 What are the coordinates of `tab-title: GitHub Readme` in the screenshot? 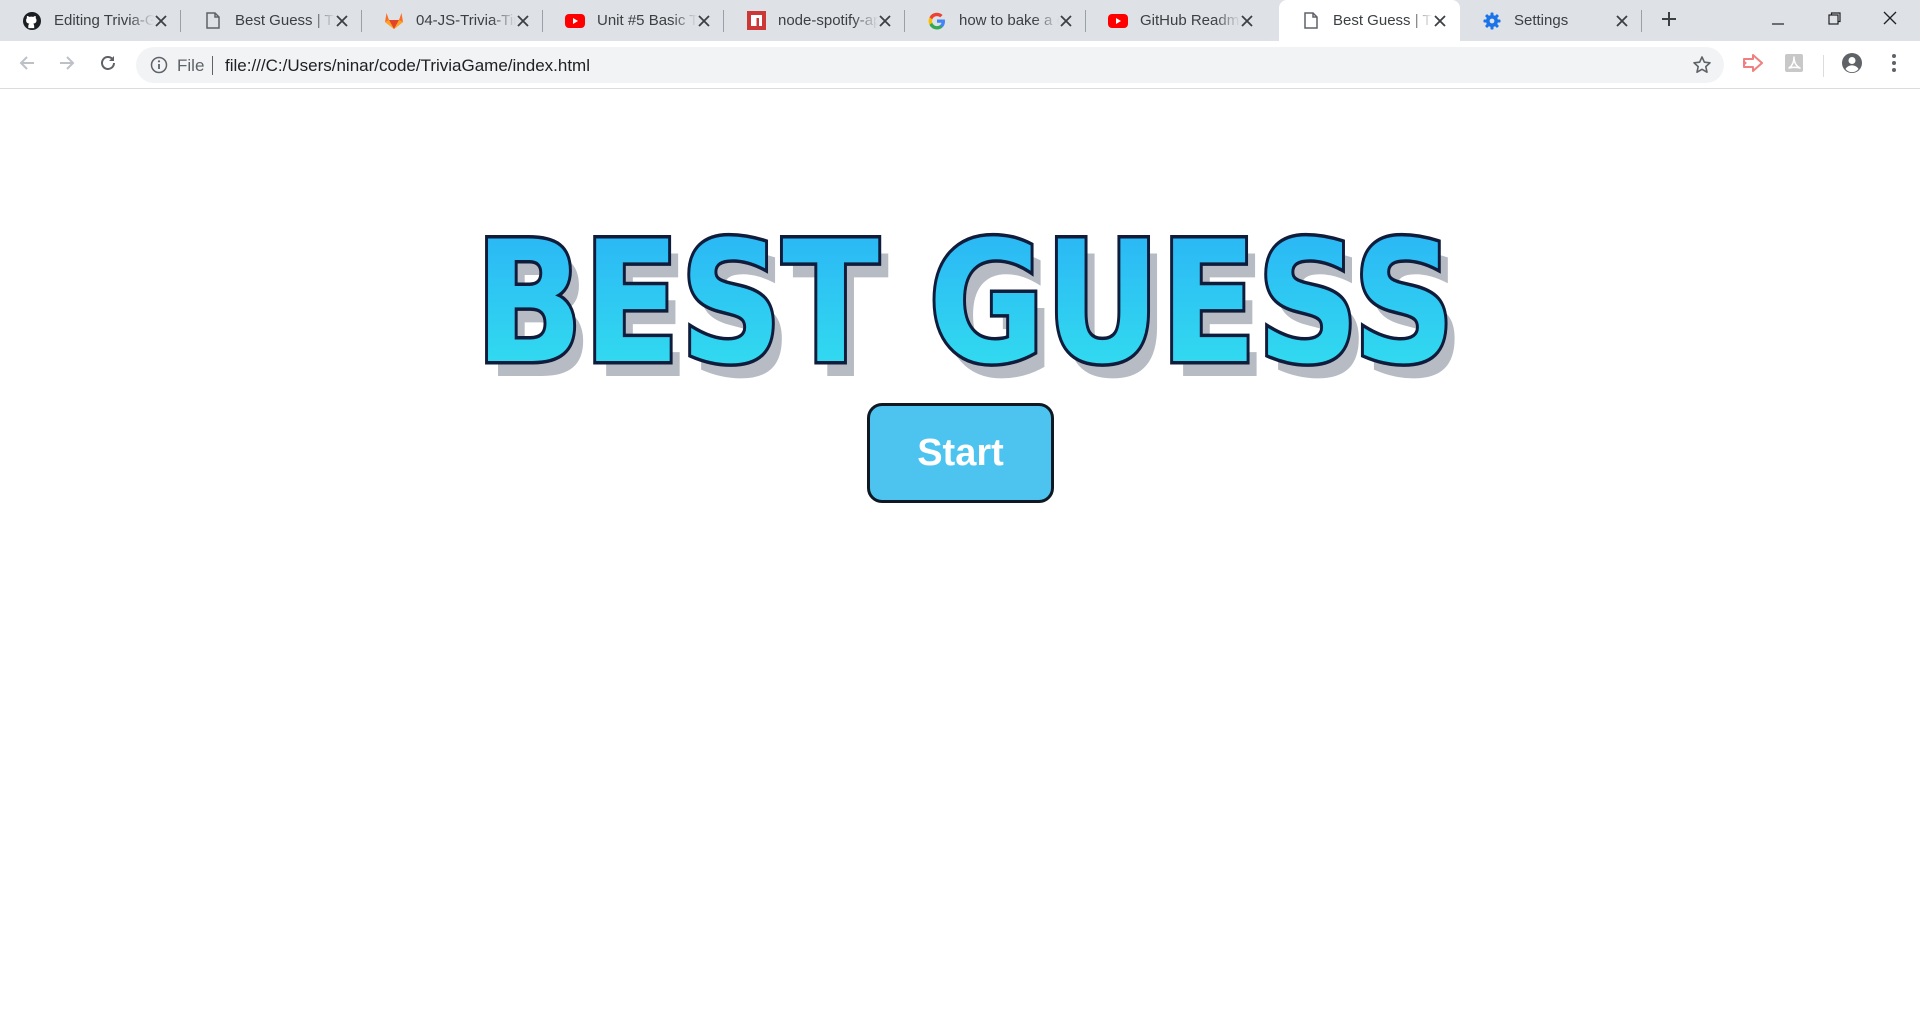 It's located at (1190, 20).